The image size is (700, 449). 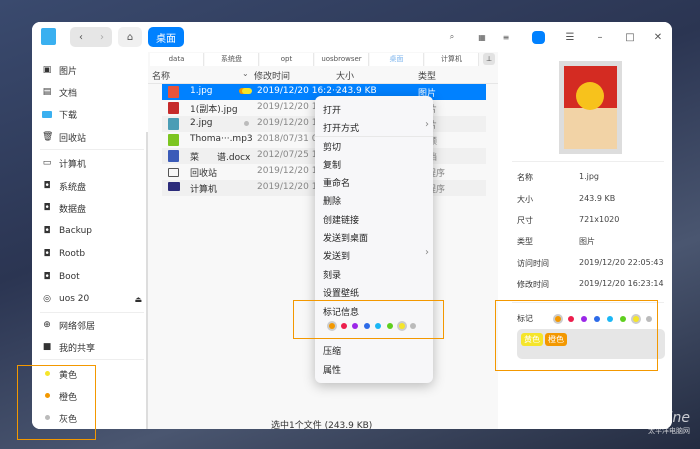 What do you see at coordinates (525, 177) in the screenshot?
I see `detail-label-name: 名称` at bounding box center [525, 177].